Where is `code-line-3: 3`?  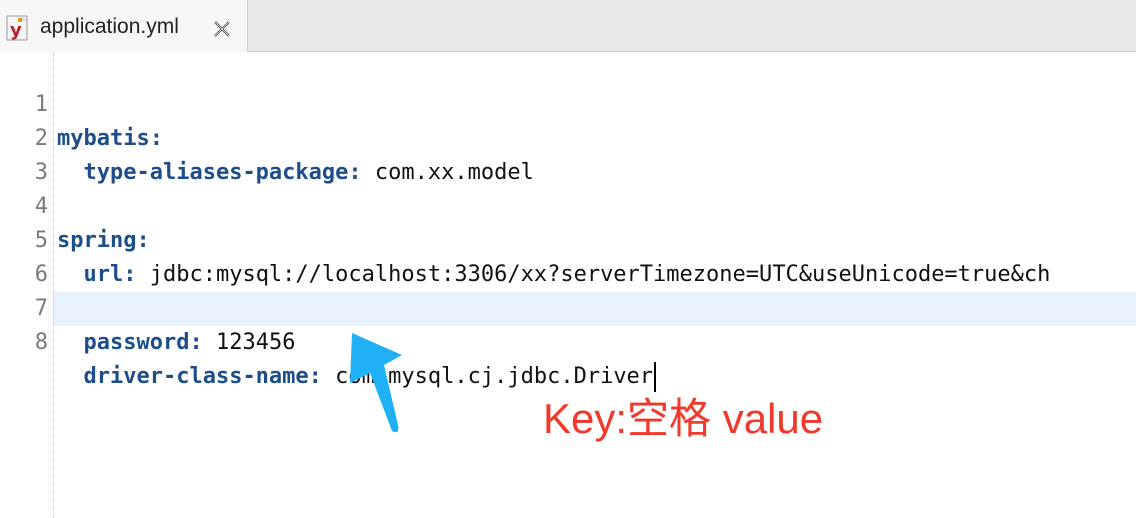 code-line-3: 3 is located at coordinates (568, 153).